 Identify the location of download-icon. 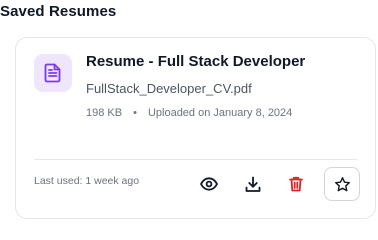
(253, 184).